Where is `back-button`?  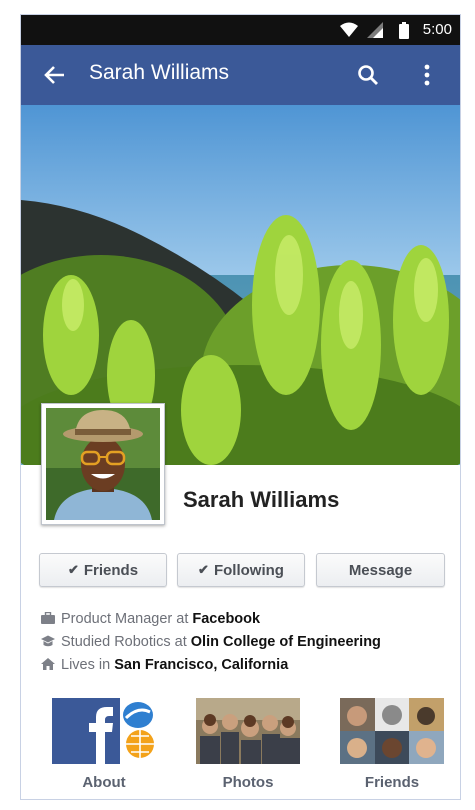
back-button is located at coordinates (54, 75).